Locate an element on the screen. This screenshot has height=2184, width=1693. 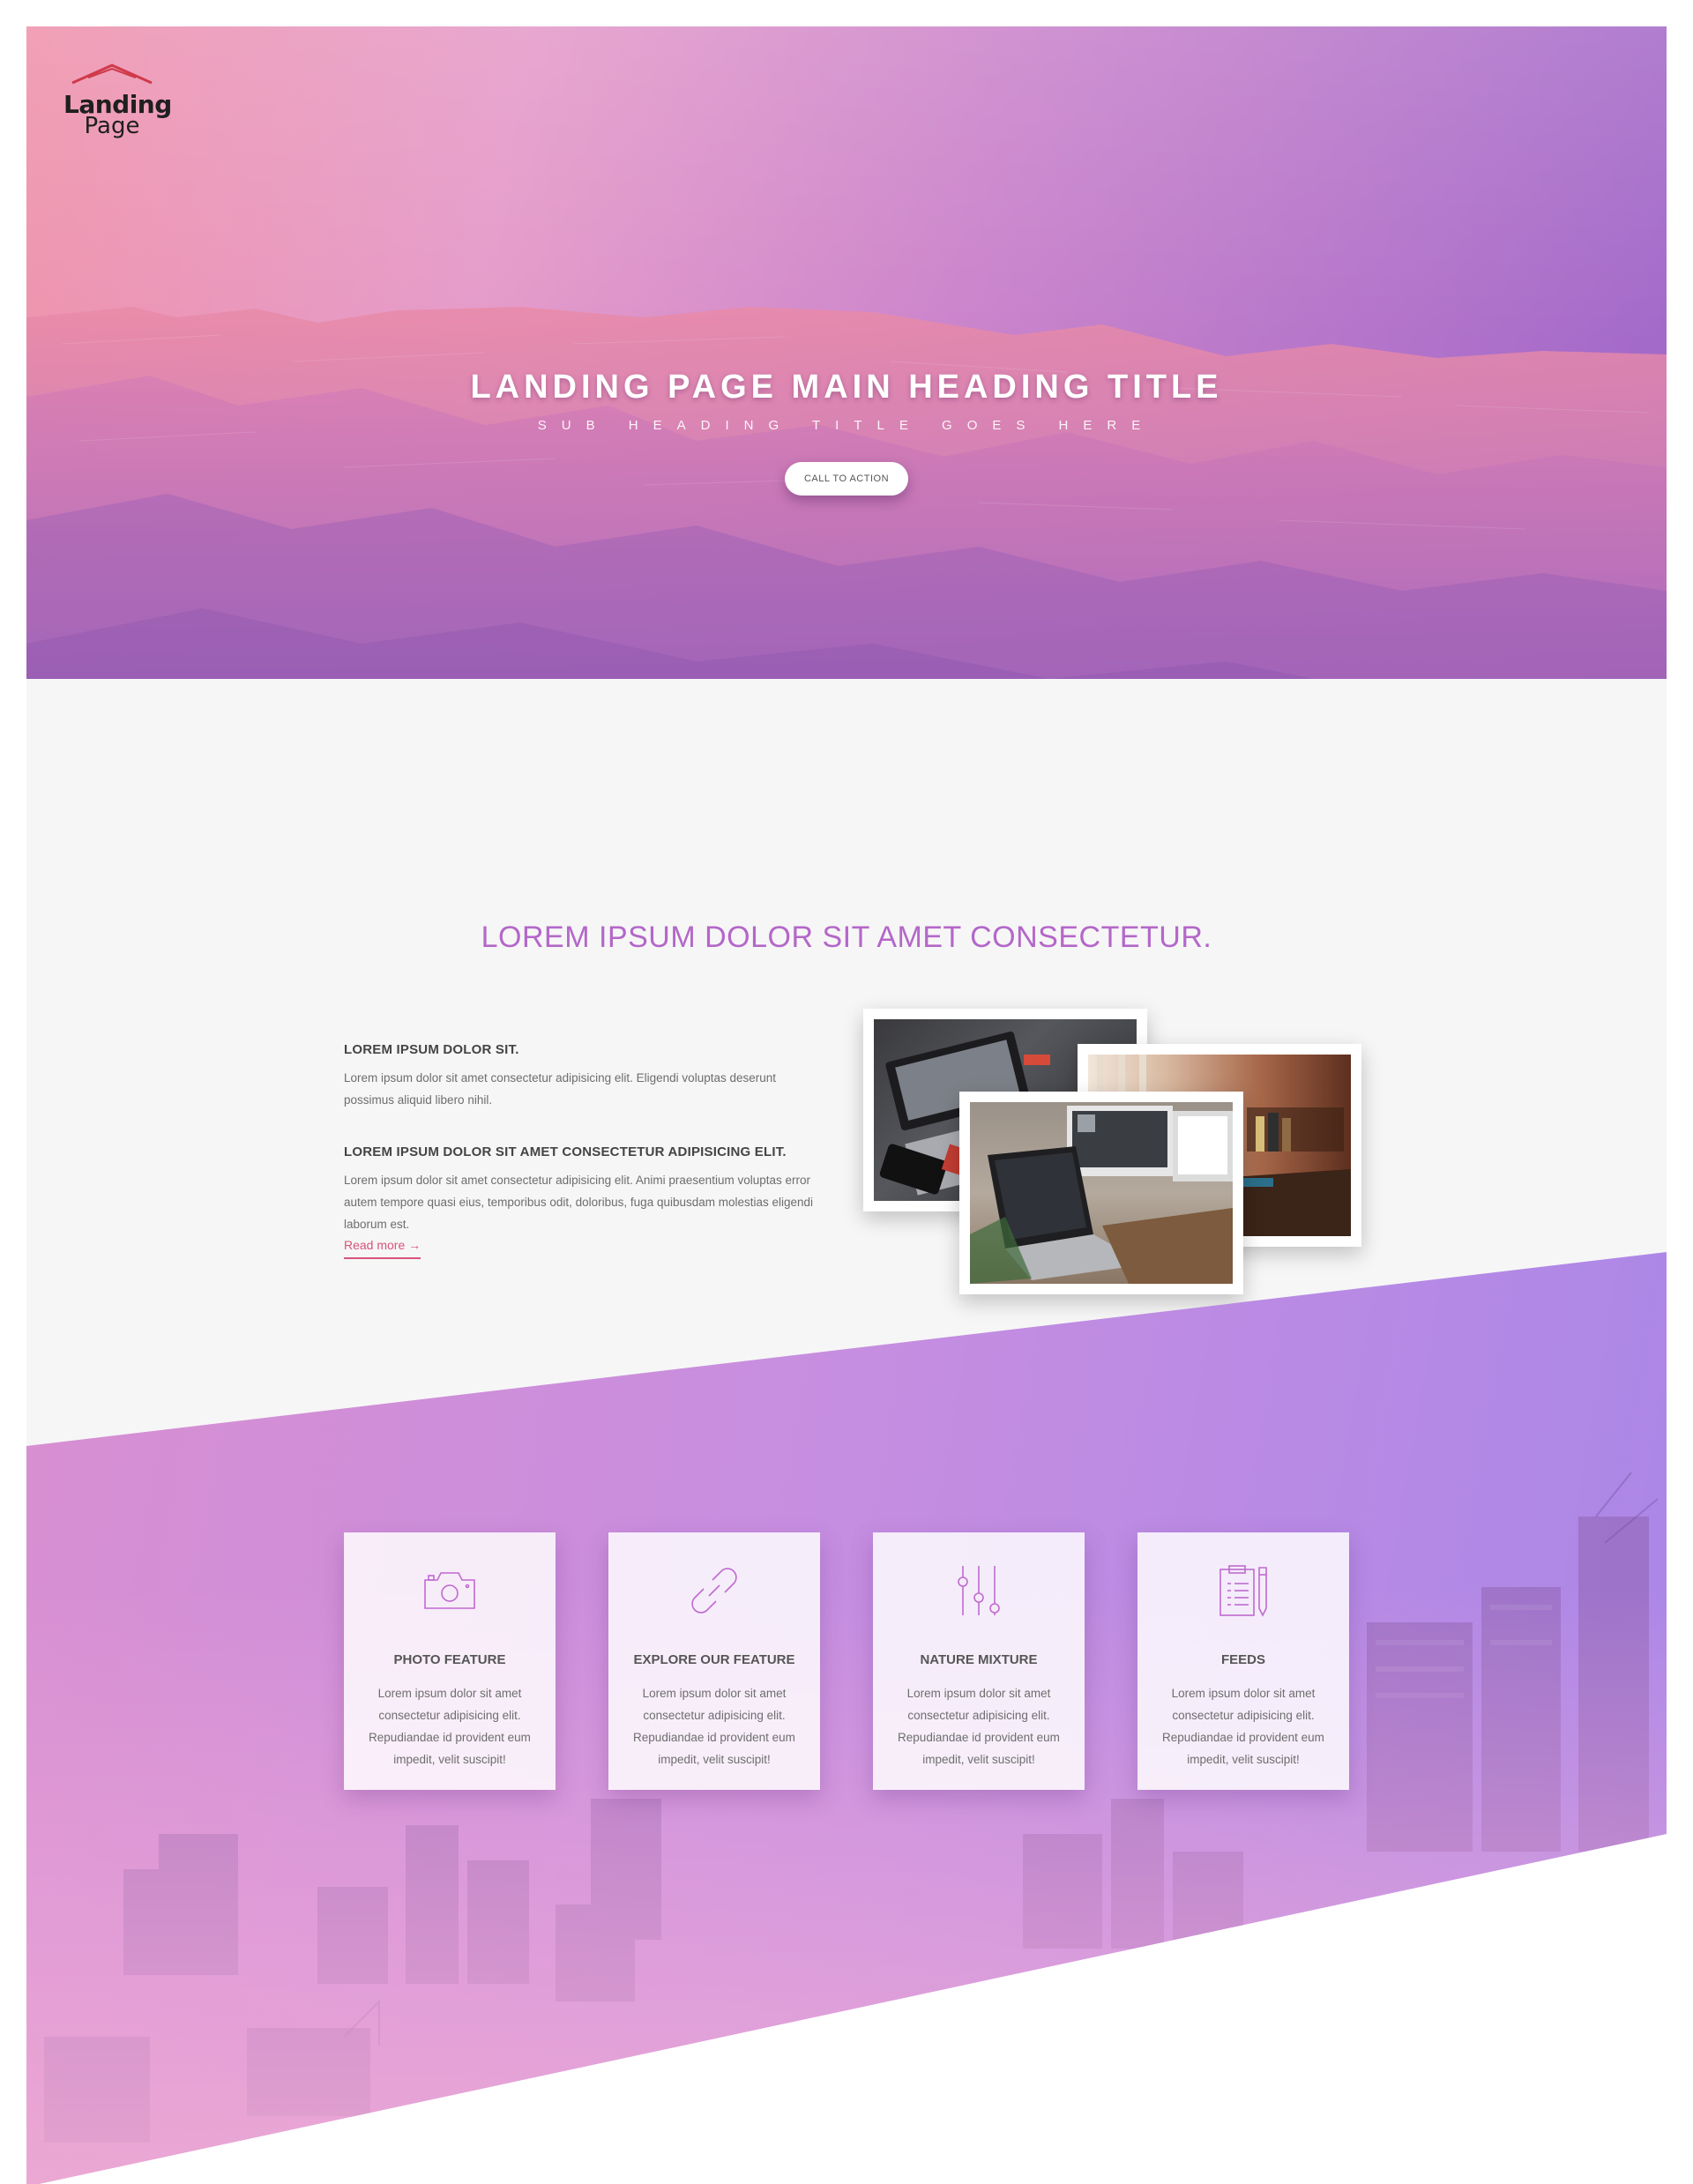
call-to-action-button: CALL TO ACTION is located at coordinates (846, 479).